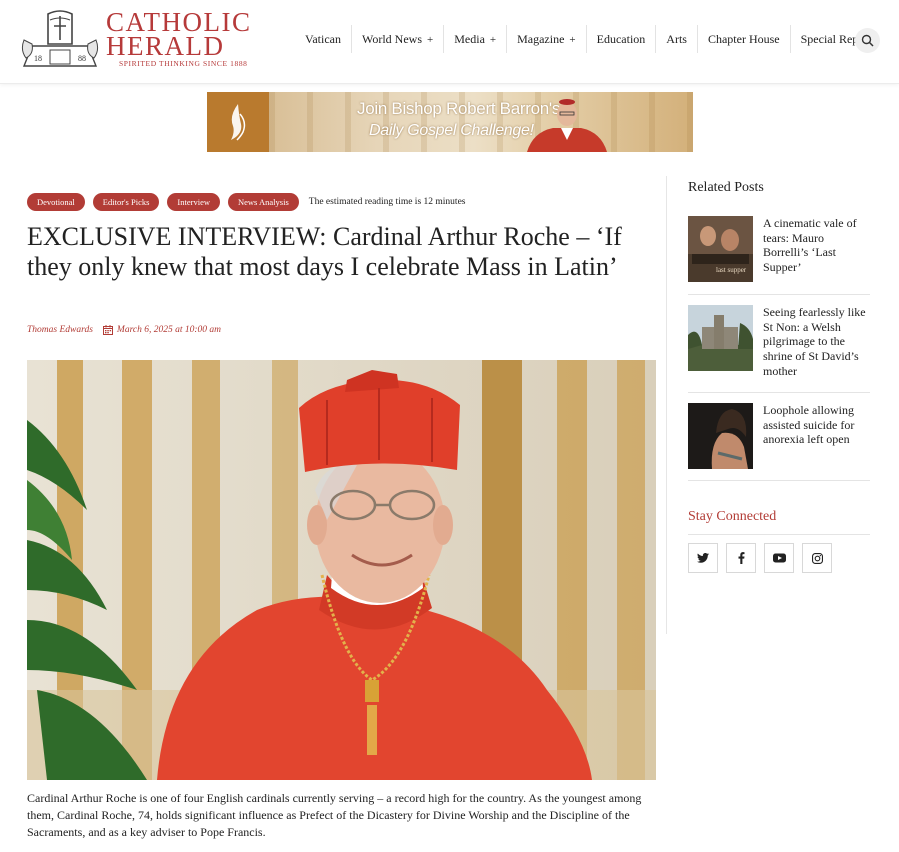  What do you see at coordinates (666, 405) in the screenshot?
I see `sidebar-divider` at bounding box center [666, 405].